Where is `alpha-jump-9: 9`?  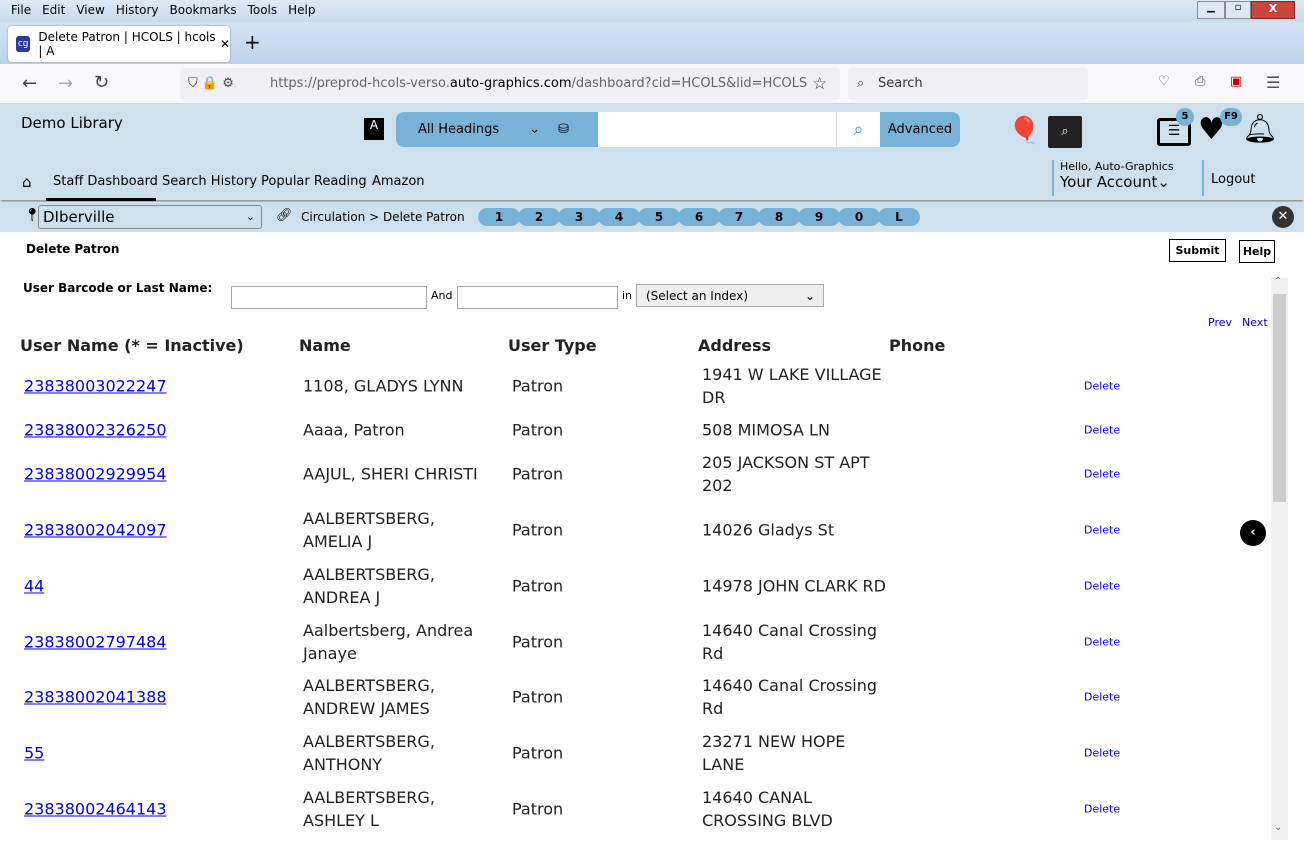 alpha-jump-9: 9 is located at coordinates (819, 217).